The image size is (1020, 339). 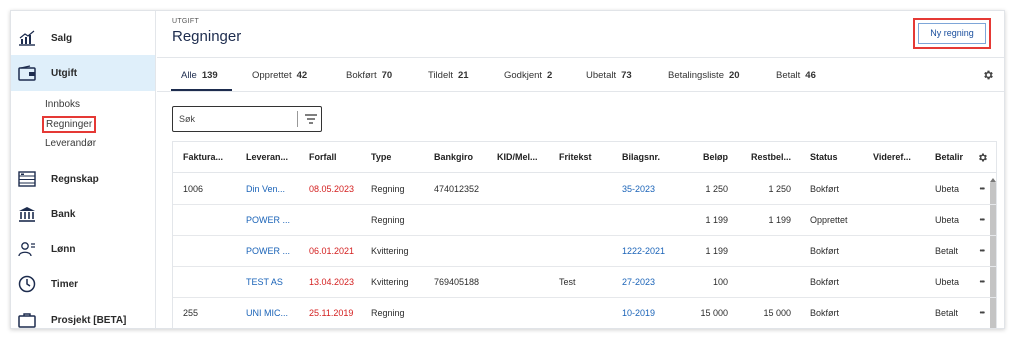 I want to click on tab-betalt: Betalt 46, so click(x=796, y=75).